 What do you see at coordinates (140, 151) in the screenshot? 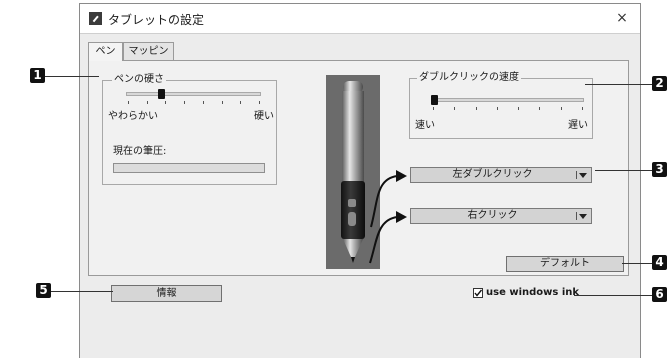
I see `current-pressure-label: 現在の筆圧:` at bounding box center [140, 151].